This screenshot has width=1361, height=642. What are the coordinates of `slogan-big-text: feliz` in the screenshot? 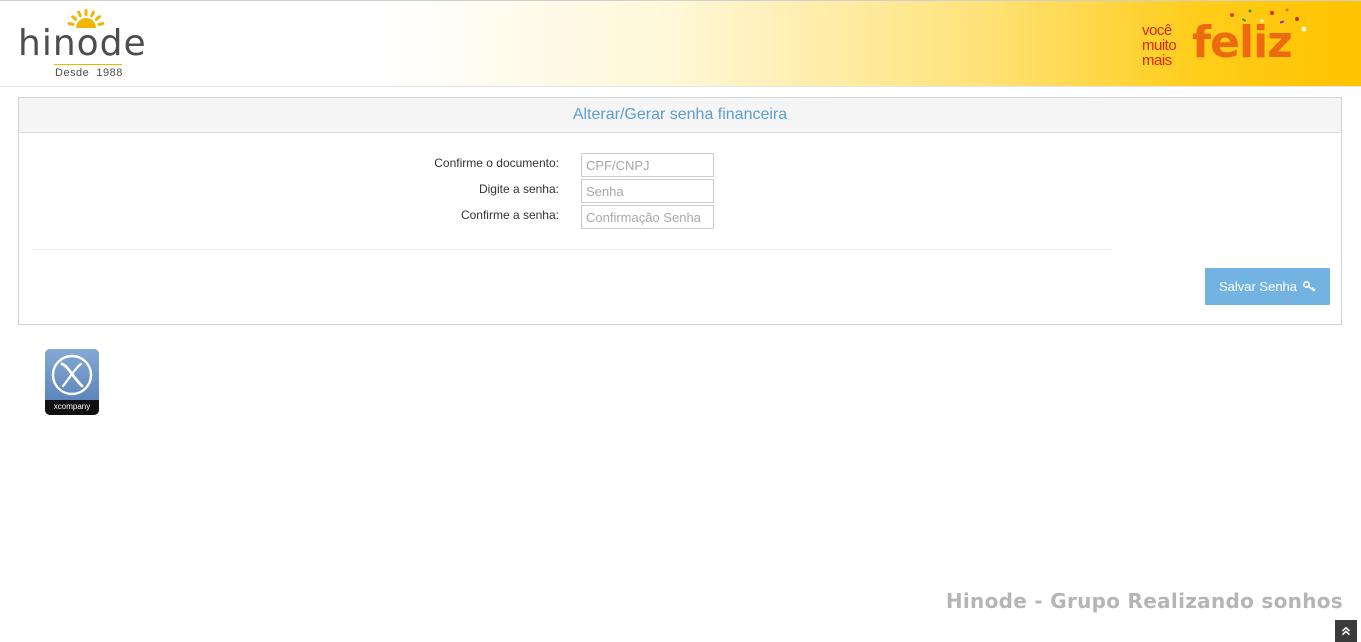 It's located at (1242, 42).